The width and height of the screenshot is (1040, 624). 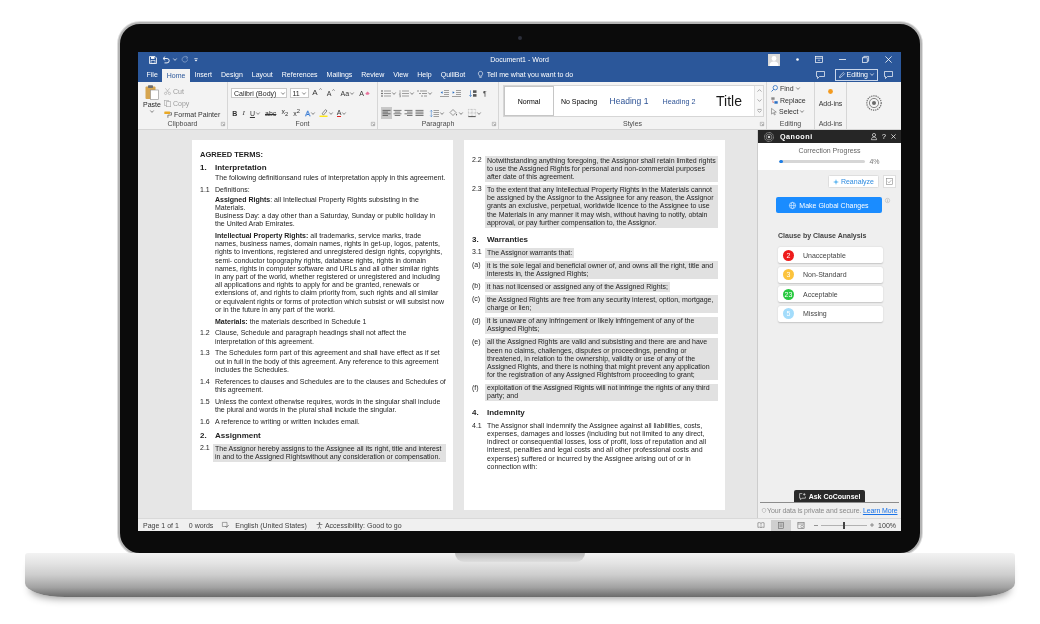 I want to click on zoom-in-icon, so click(x=872, y=525).